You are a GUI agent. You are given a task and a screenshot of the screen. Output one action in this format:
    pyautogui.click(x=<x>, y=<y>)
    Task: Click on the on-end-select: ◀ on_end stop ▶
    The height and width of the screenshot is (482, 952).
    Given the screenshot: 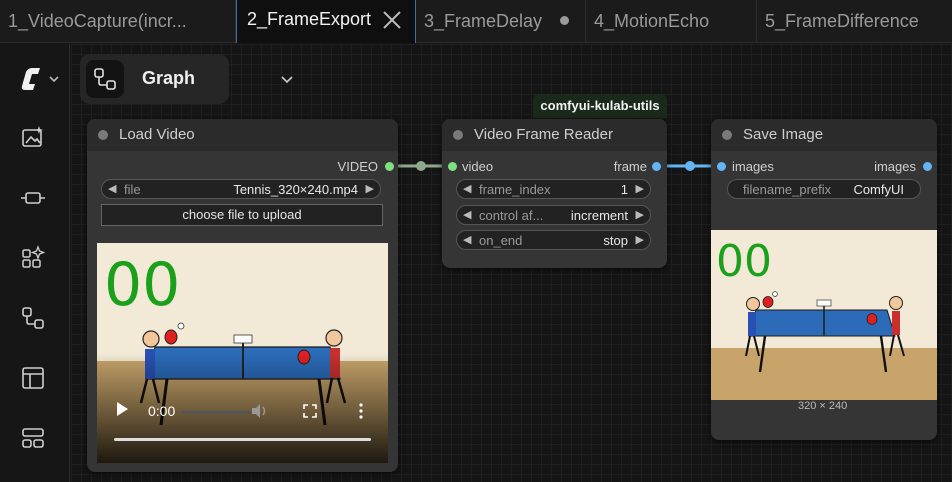 What is the action you would take?
    pyautogui.click(x=553, y=240)
    